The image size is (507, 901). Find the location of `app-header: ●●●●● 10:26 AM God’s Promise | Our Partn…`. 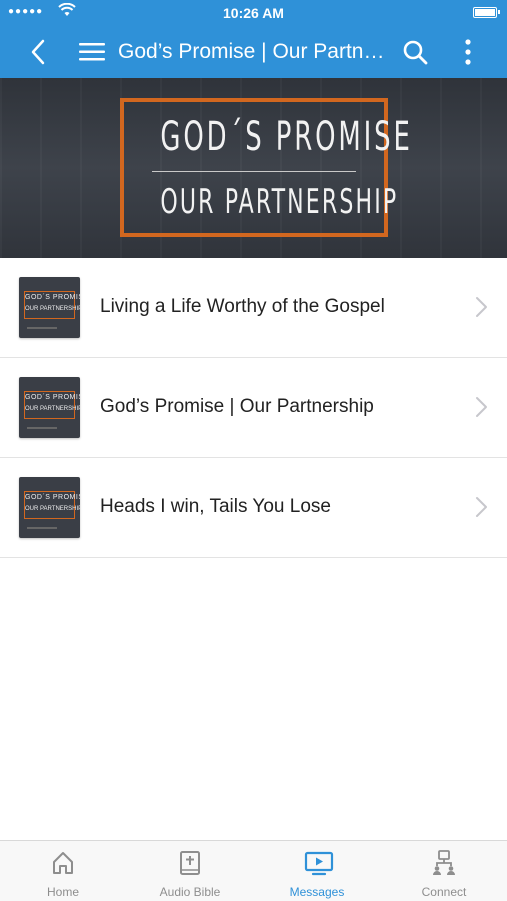

app-header: ●●●●● 10:26 AM God’s Promise | Our Partn… is located at coordinates (253, 39).